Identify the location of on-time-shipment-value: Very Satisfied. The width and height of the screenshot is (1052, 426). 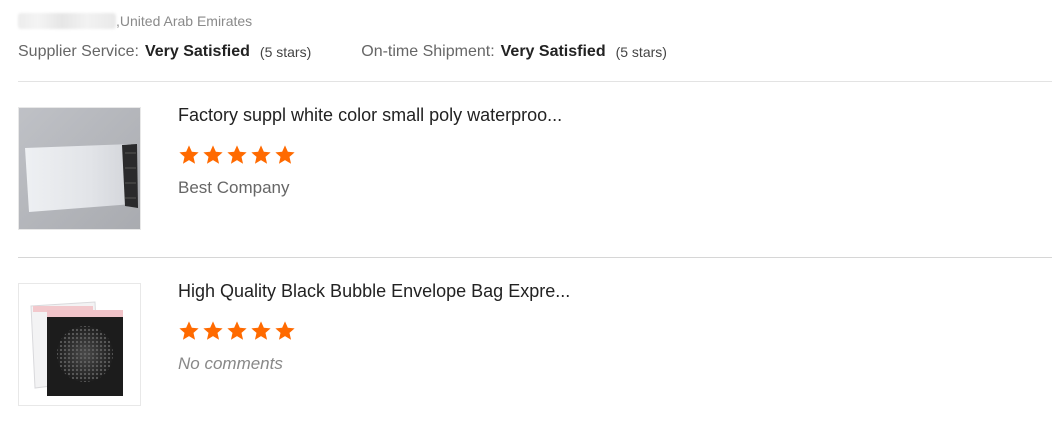
(553, 51).